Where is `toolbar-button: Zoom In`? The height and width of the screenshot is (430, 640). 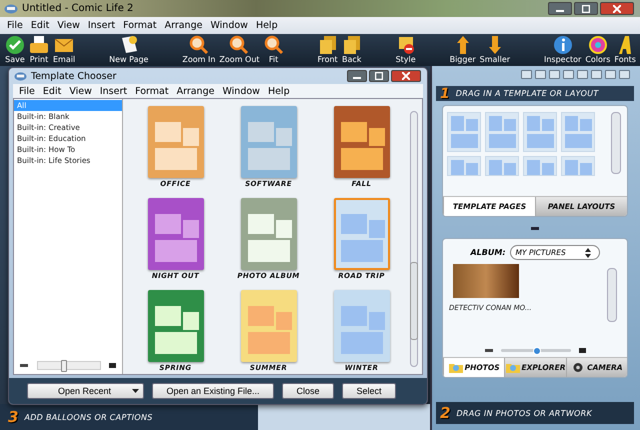
toolbar-button: Zoom In is located at coordinates (199, 50).